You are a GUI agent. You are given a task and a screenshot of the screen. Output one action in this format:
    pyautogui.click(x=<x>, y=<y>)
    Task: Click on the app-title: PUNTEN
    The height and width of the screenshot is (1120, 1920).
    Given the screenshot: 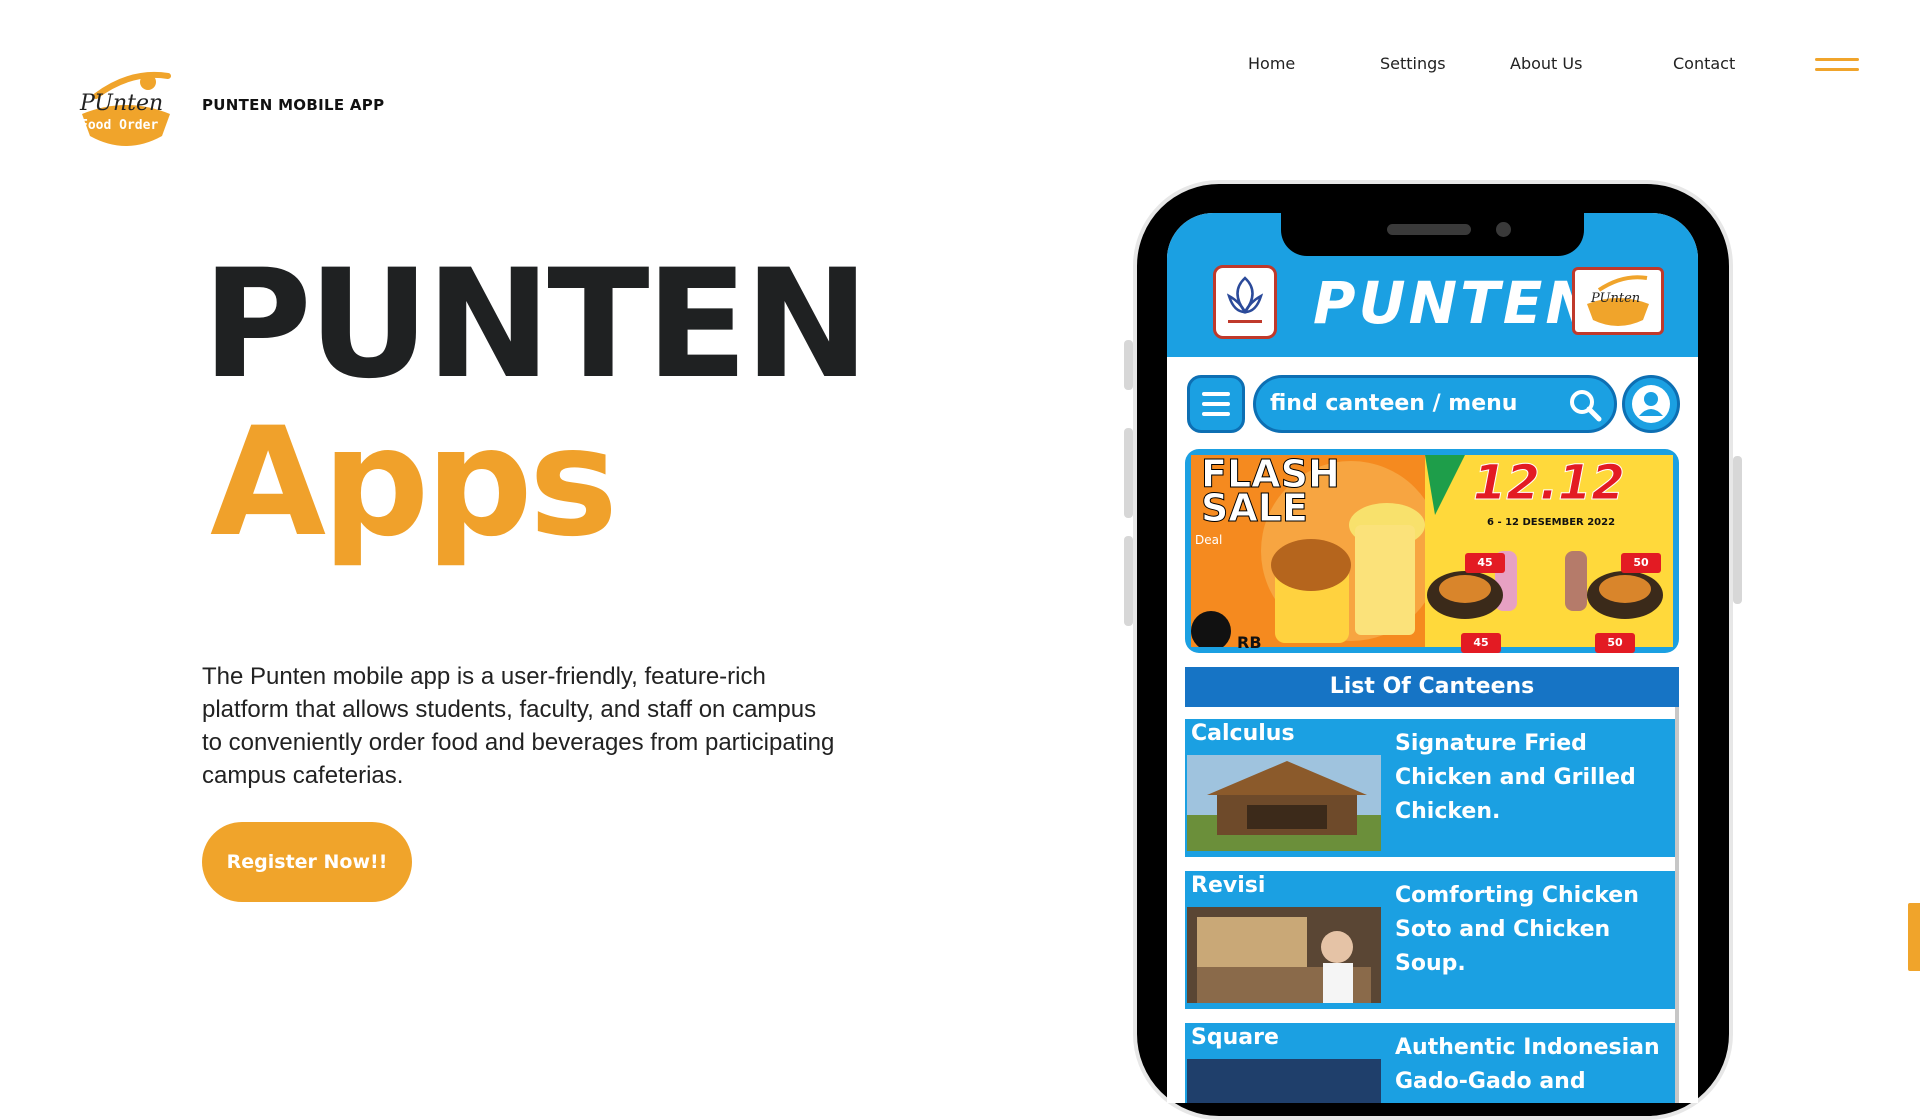 What is the action you would take?
    pyautogui.click(x=1455, y=303)
    